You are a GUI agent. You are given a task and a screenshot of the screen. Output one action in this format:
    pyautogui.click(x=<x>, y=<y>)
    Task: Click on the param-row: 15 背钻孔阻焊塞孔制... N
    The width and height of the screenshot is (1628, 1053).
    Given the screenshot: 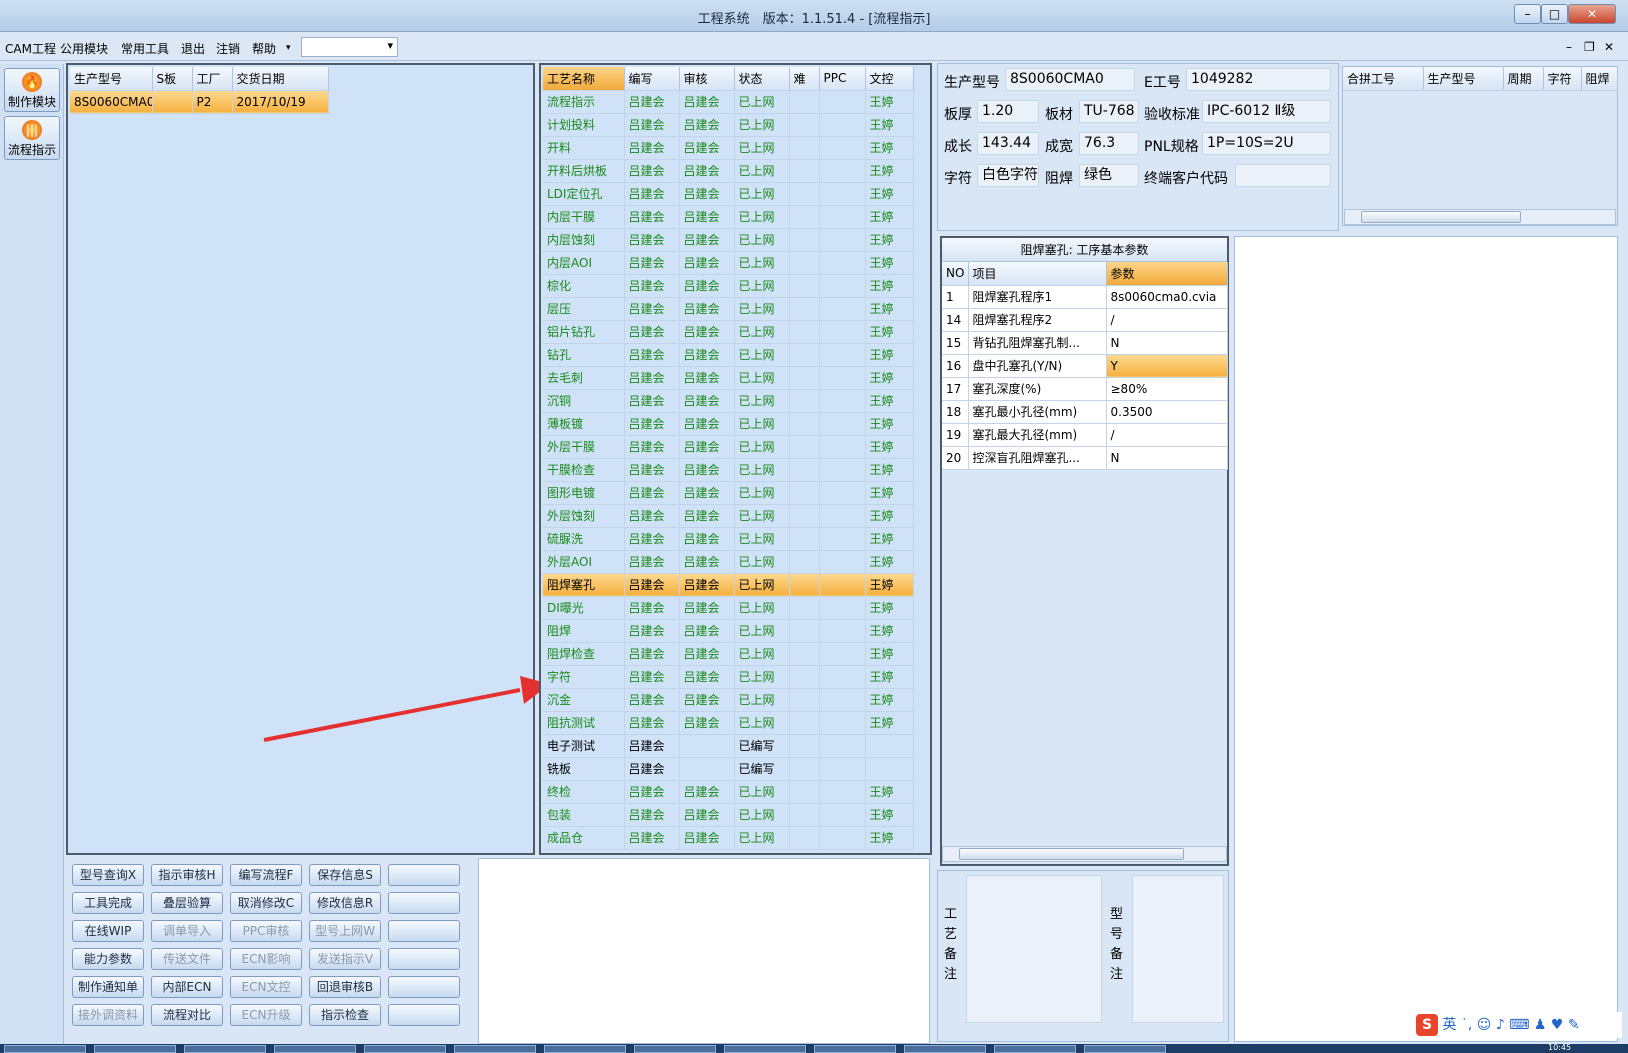 What is the action you would take?
    pyautogui.click(x=1085, y=343)
    